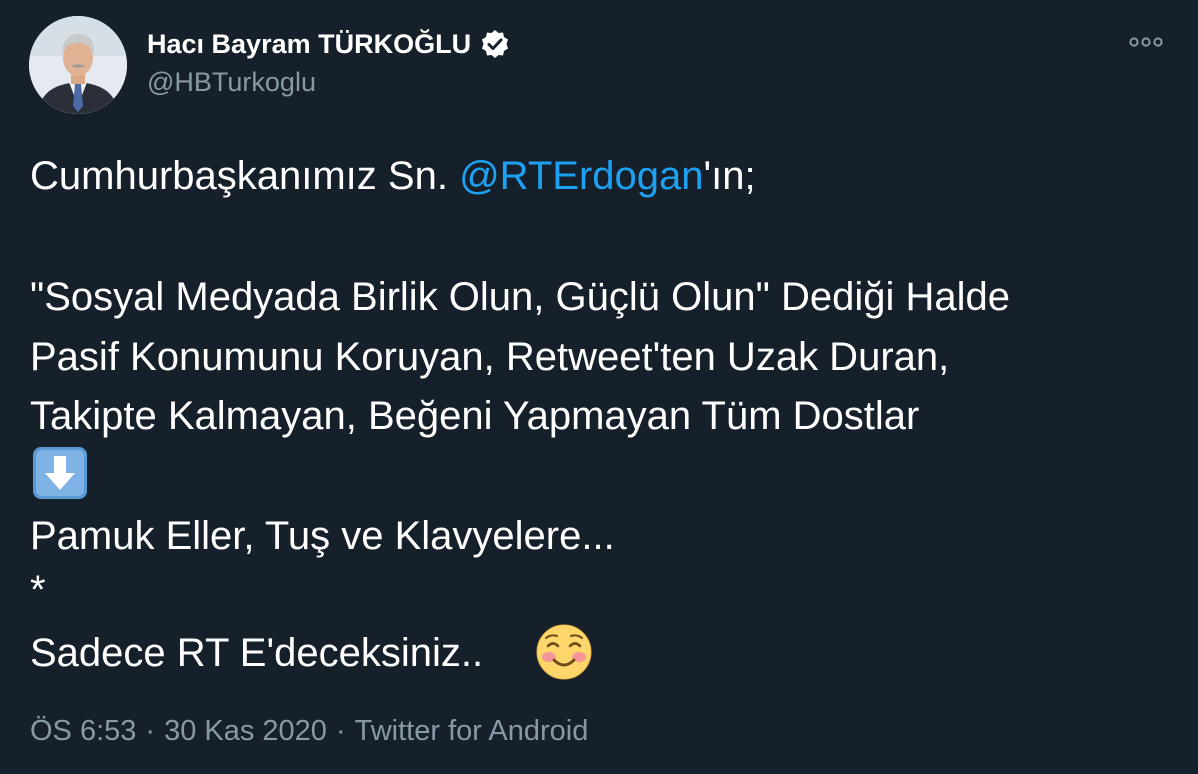 The image size is (1198, 774). What do you see at coordinates (38, 590) in the screenshot?
I see `tweet-line-7: *` at bounding box center [38, 590].